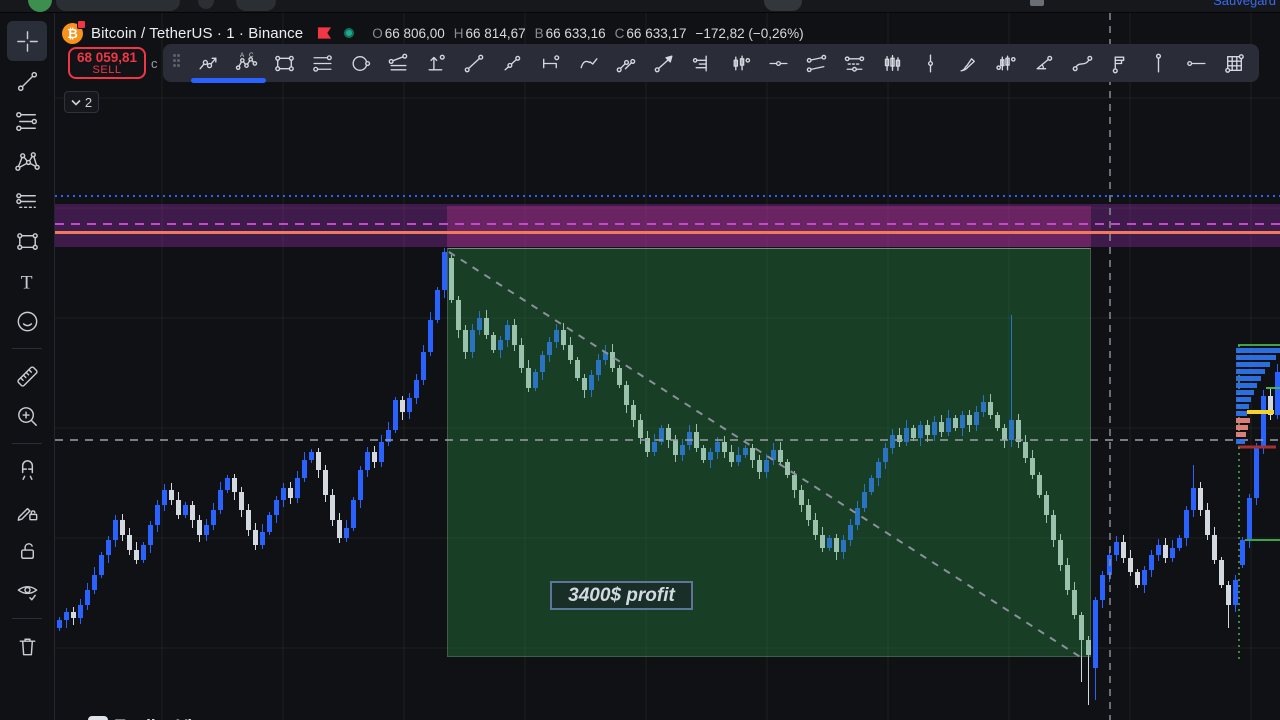 Image resolution: width=1280 pixels, height=720 pixels. What do you see at coordinates (854, 63) in the screenshot?
I see `tool-flat-channel-icon` at bounding box center [854, 63].